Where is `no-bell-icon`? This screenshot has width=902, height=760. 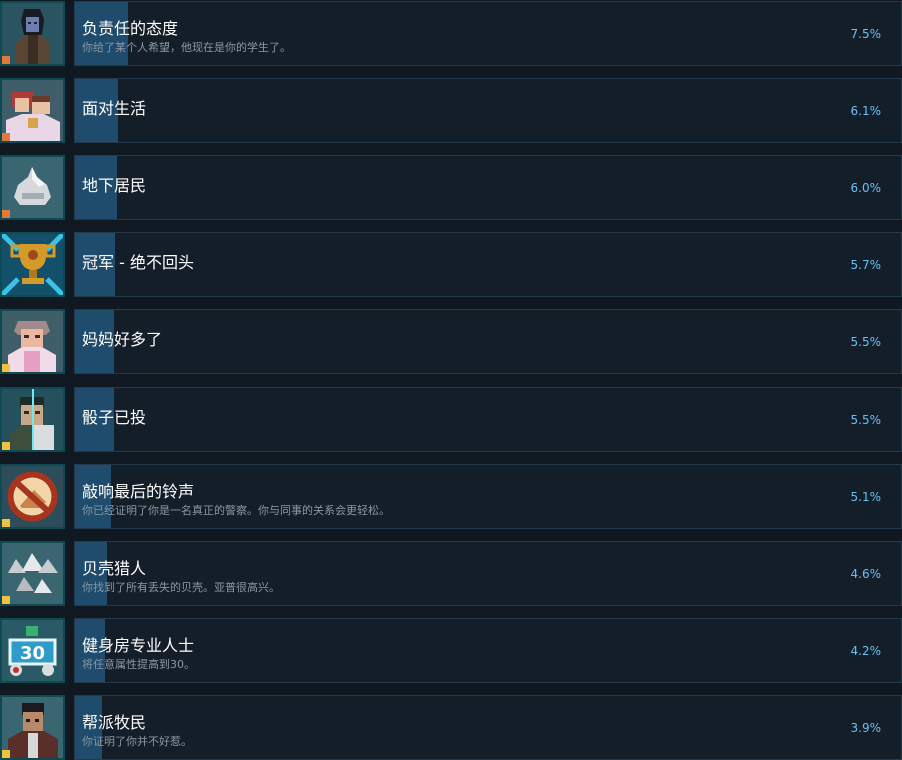 no-bell-icon is located at coordinates (32, 496).